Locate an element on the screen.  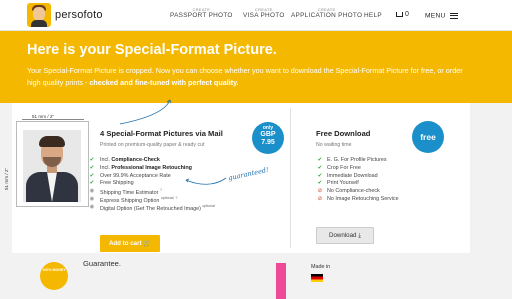
feature-text: Print Yourself is located at coordinates (343, 183).